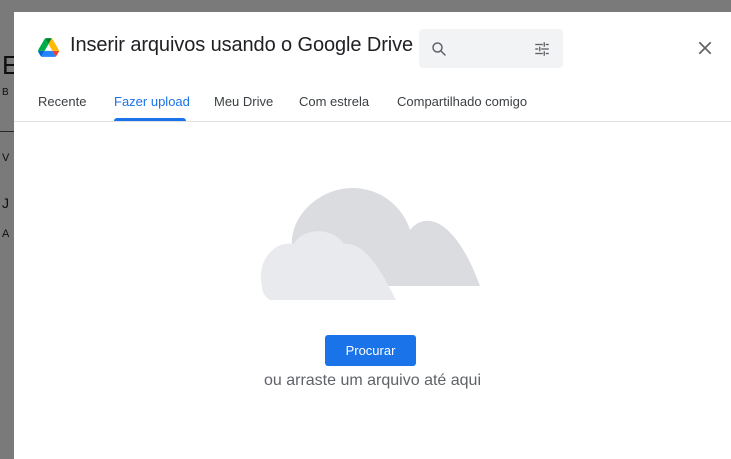 The image size is (731, 459). What do you see at coordinates (705, 48) in the screenshot?
I see `close-icon` at bounding box center [705, 48].